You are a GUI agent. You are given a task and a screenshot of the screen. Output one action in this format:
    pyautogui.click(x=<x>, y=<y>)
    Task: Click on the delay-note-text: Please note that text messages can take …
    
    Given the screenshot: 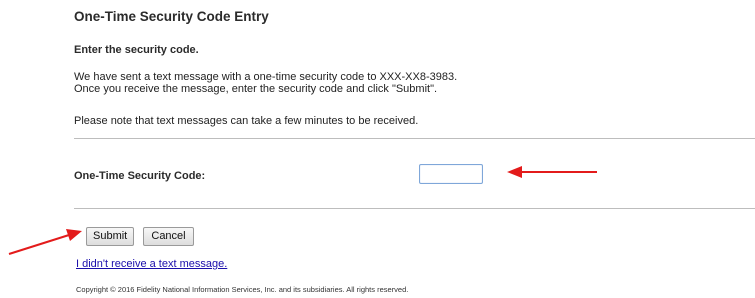 What is the action you would take?
    pyautogui.click(x=246, y=121)
    